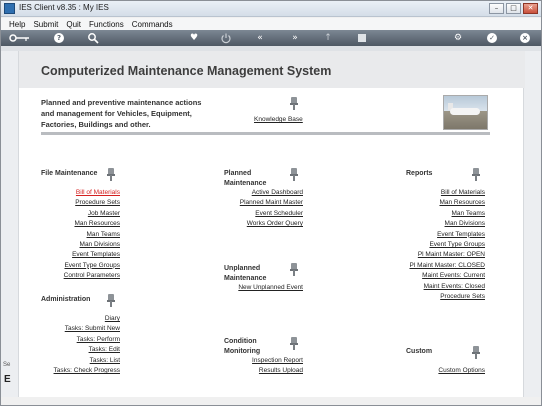  I want to click on unplanned-maintenance-links: New Unplanned Event, so click(270, 288).